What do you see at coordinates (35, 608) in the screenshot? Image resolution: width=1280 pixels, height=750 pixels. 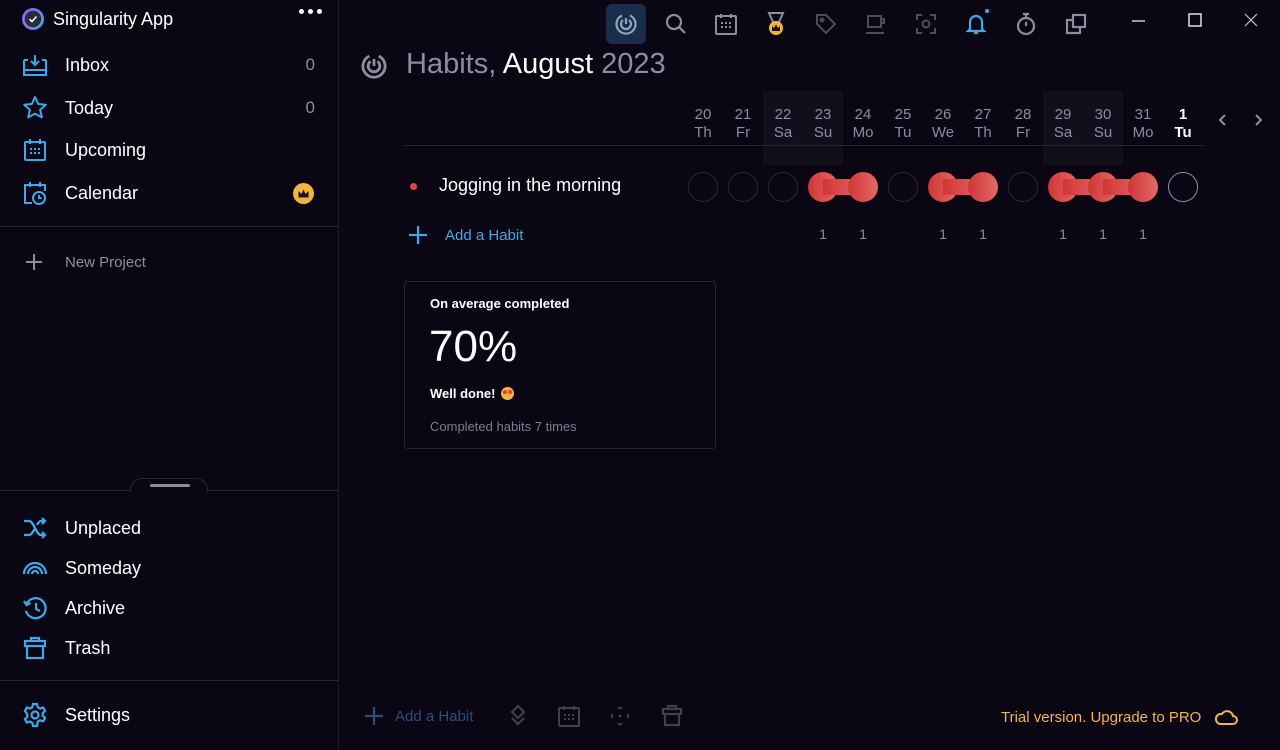 I see `history-icon` at bounding box center [35, 608].